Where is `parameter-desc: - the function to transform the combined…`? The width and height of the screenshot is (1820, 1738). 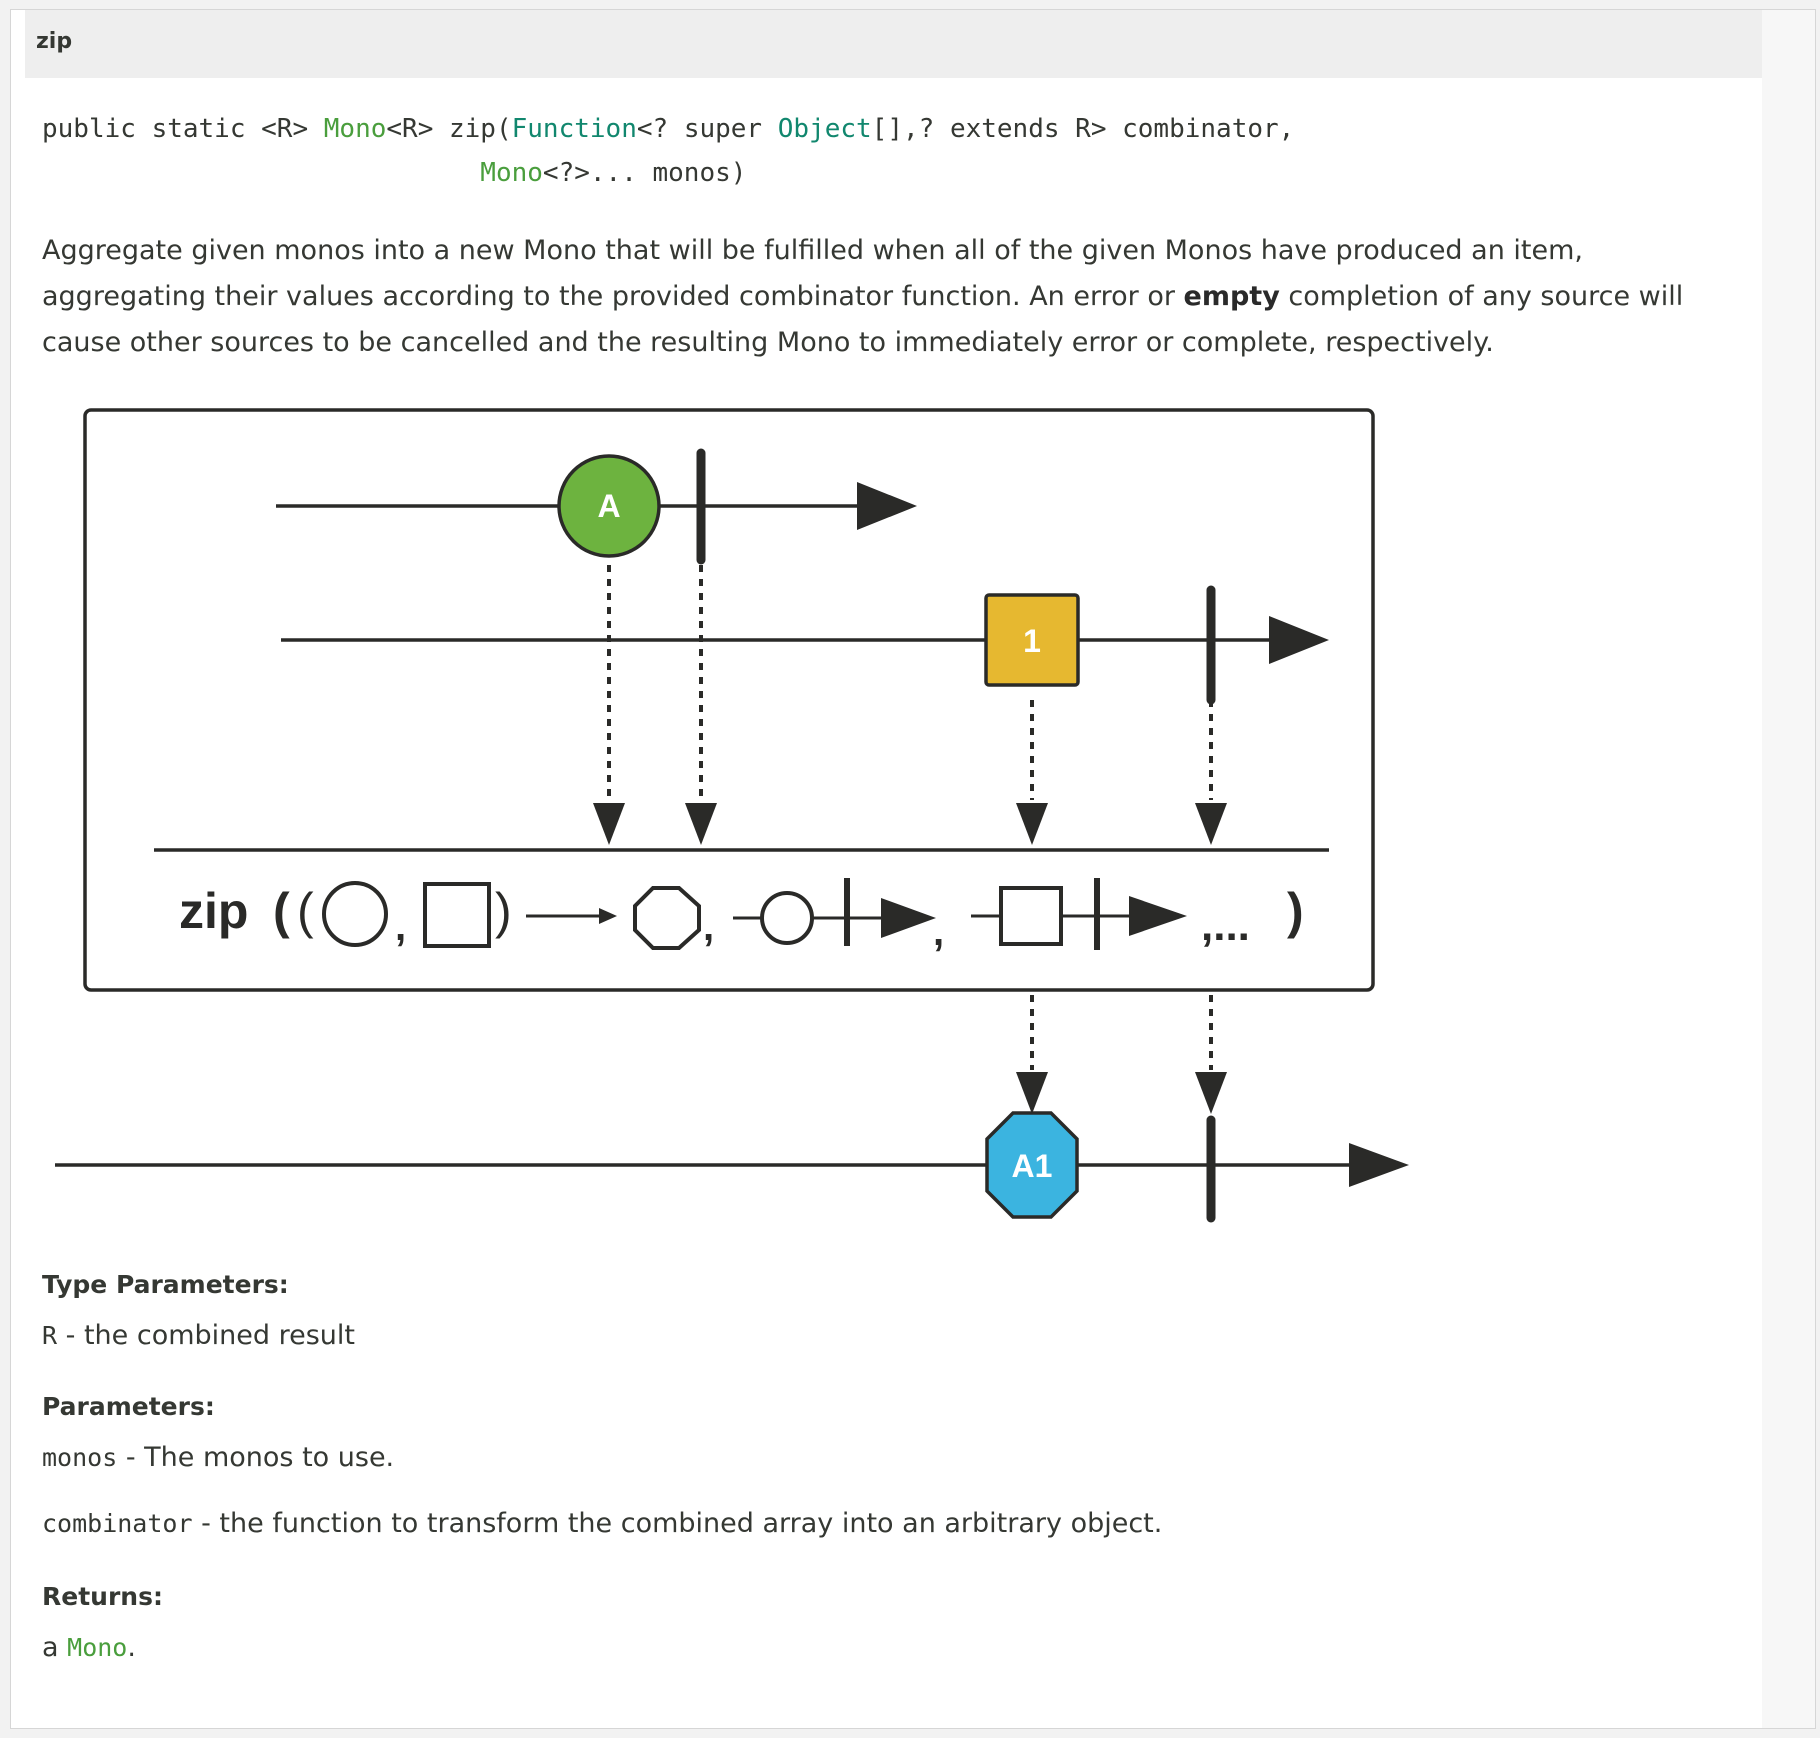 parameter-desc: - the function to transform the combined… is located at coordinates (677, 1523).